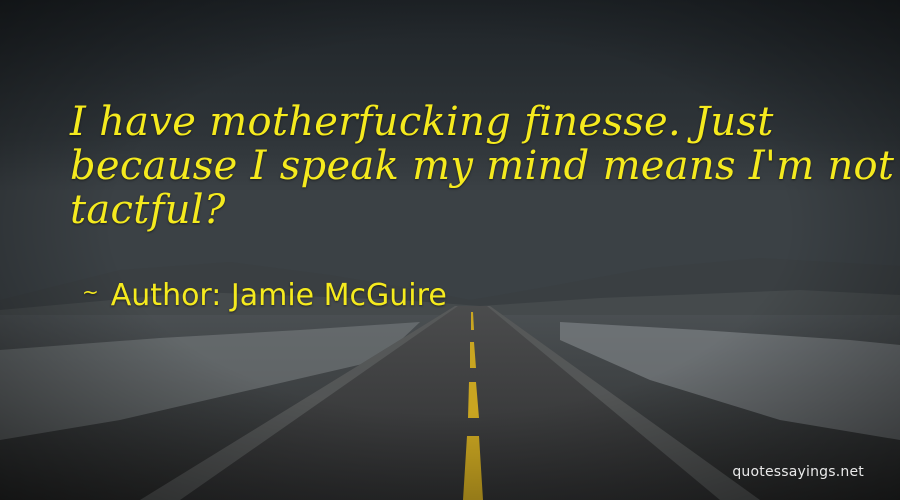 The image size is (900, 500). I want to click on quote-line: I have motherfucking finesse. Just, so click(422, 122).